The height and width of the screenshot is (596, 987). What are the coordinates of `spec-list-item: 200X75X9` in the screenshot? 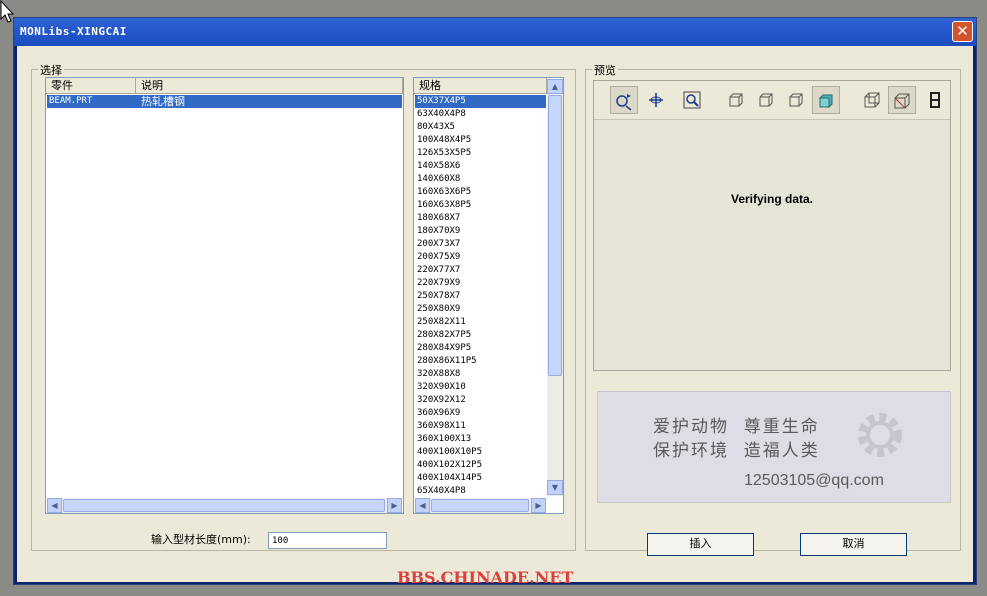 It's located at (480, 257).